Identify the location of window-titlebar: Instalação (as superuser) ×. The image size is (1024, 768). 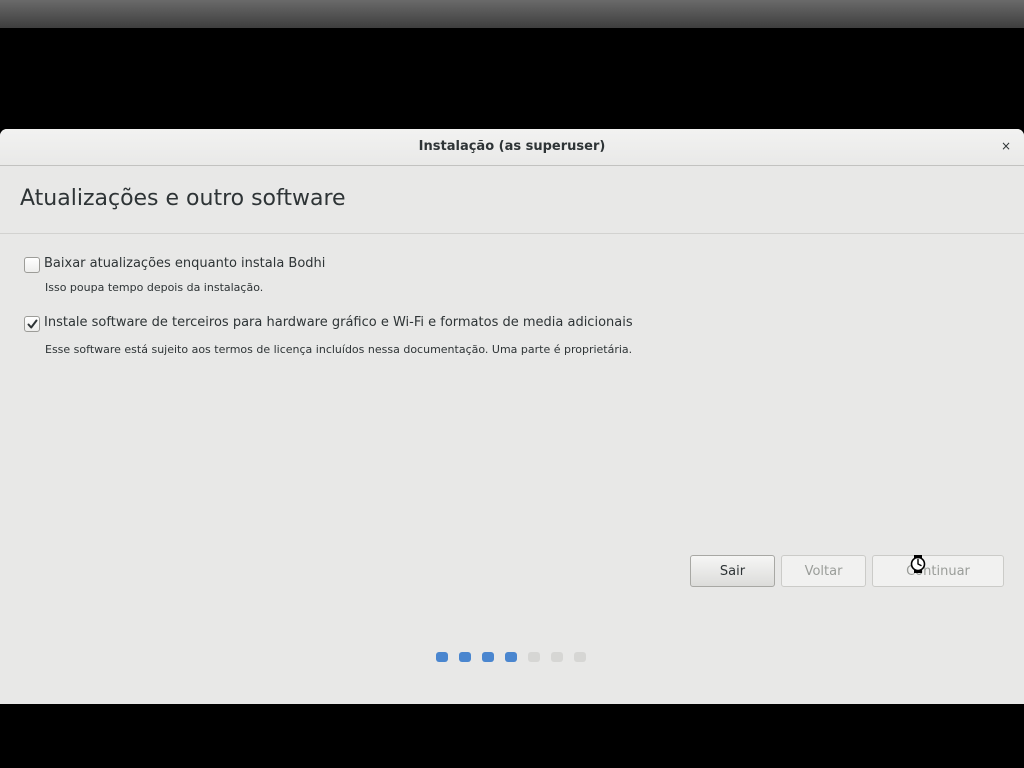
(512, 147).